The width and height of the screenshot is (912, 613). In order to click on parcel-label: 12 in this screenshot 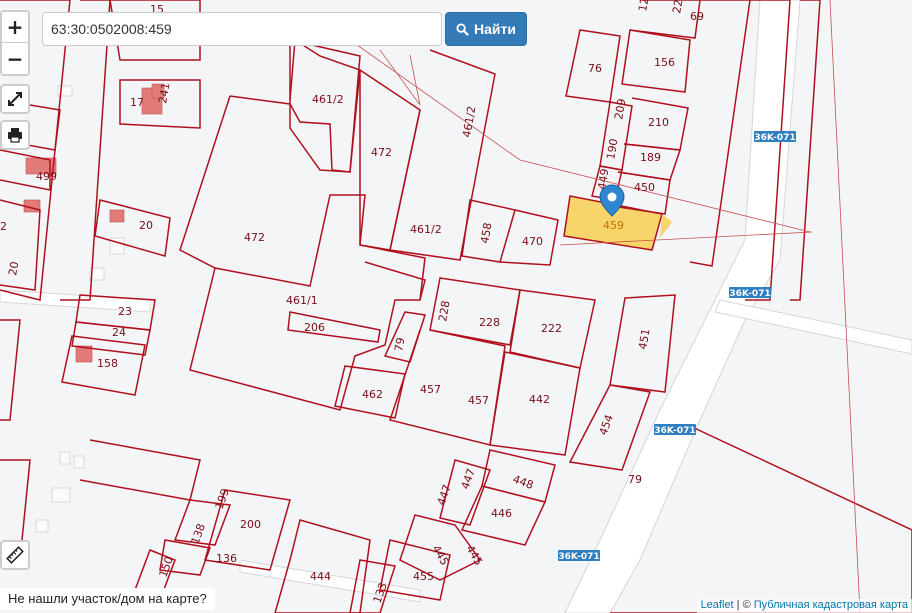, I will do `click(643, 6)`.